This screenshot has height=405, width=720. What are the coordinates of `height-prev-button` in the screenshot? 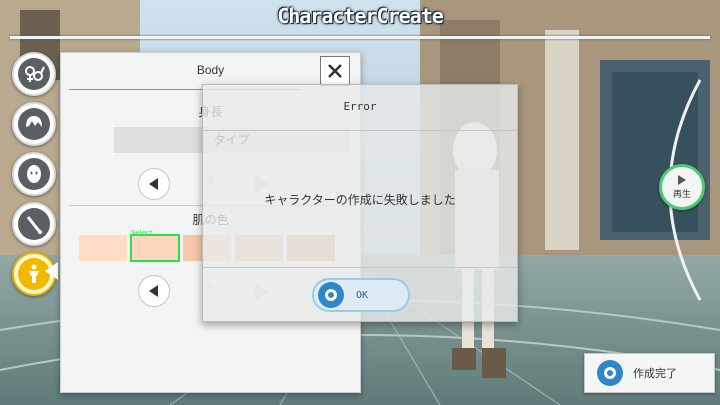 It's located at (154, 184).